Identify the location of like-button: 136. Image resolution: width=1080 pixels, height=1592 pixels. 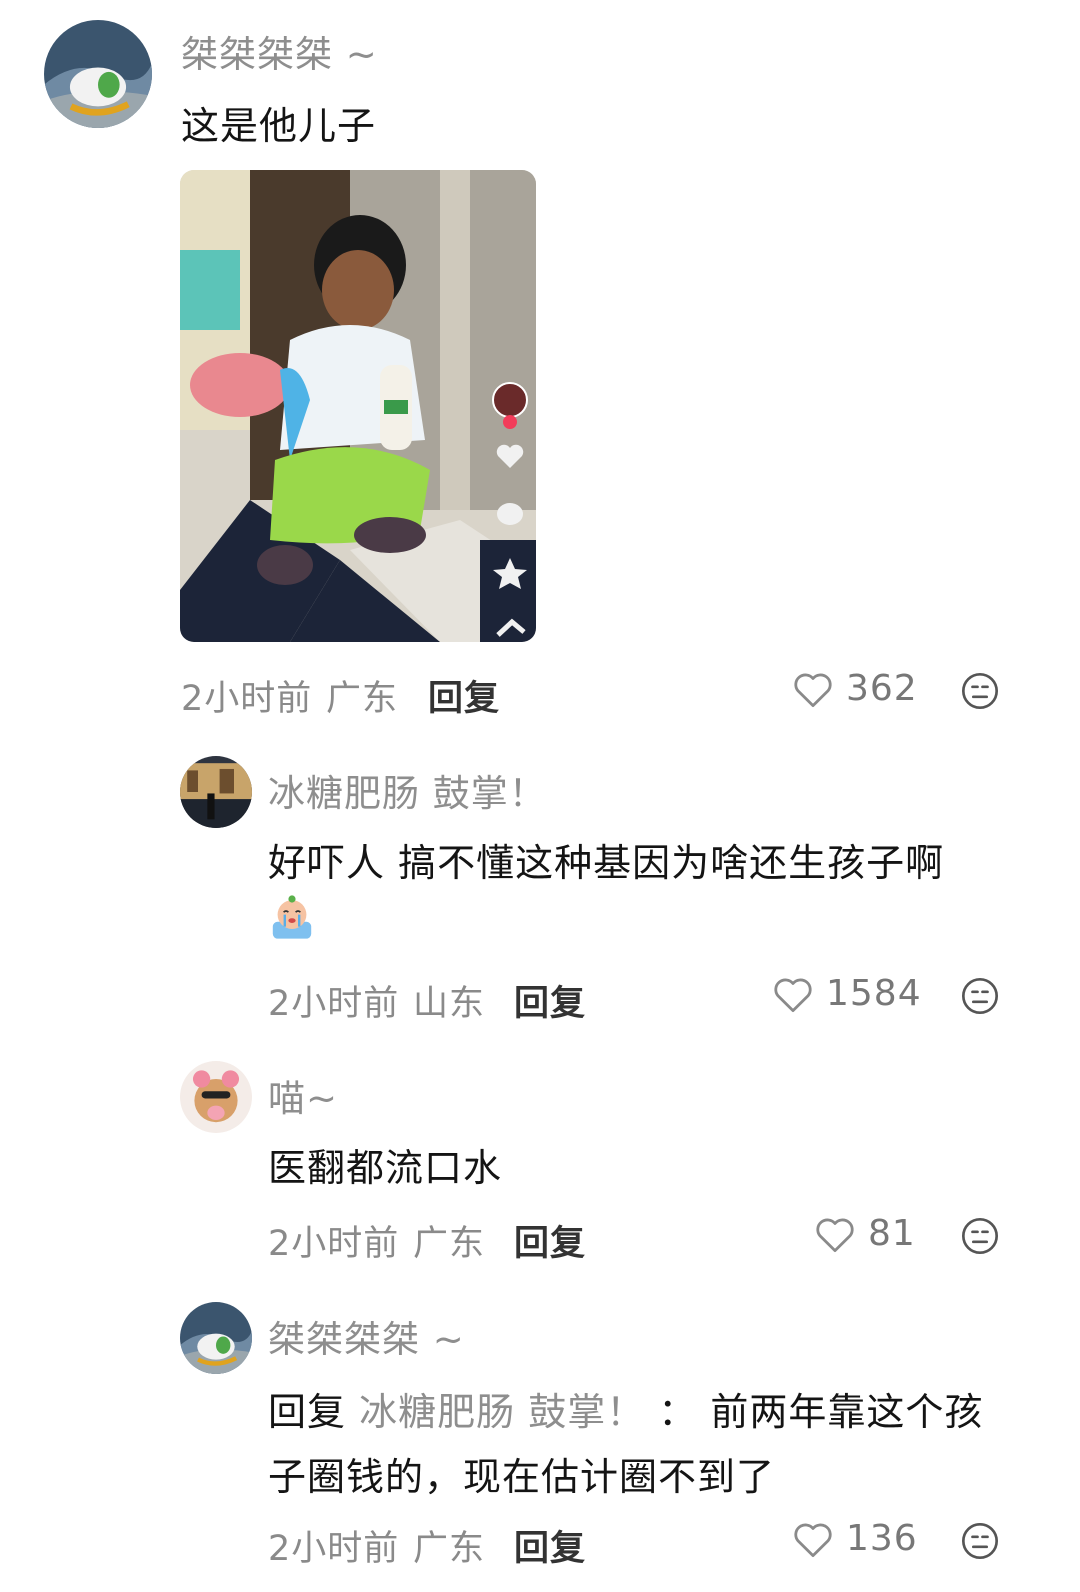
(855, 1538).